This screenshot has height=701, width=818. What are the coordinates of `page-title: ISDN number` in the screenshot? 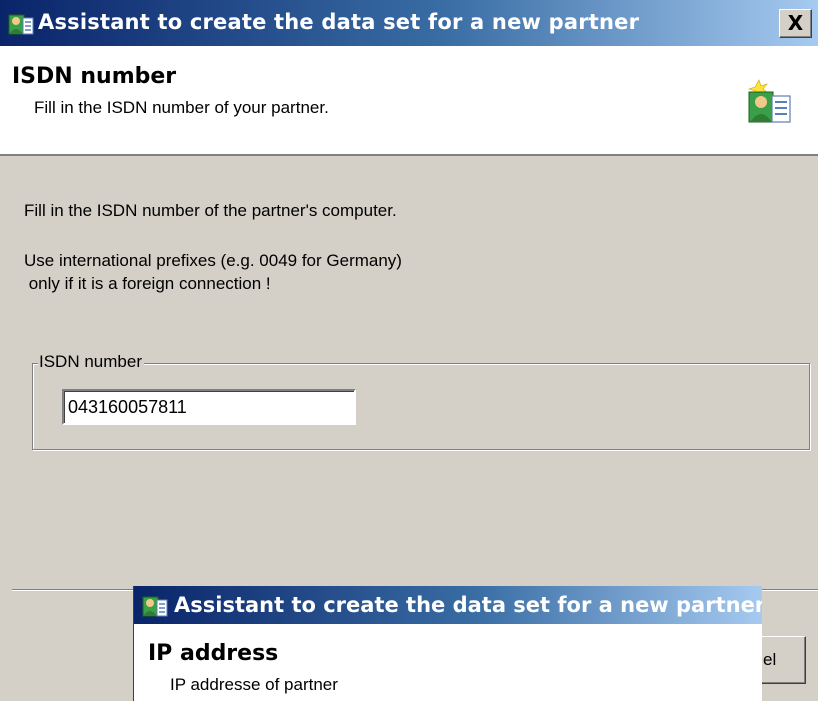 It's located at (94, 76).